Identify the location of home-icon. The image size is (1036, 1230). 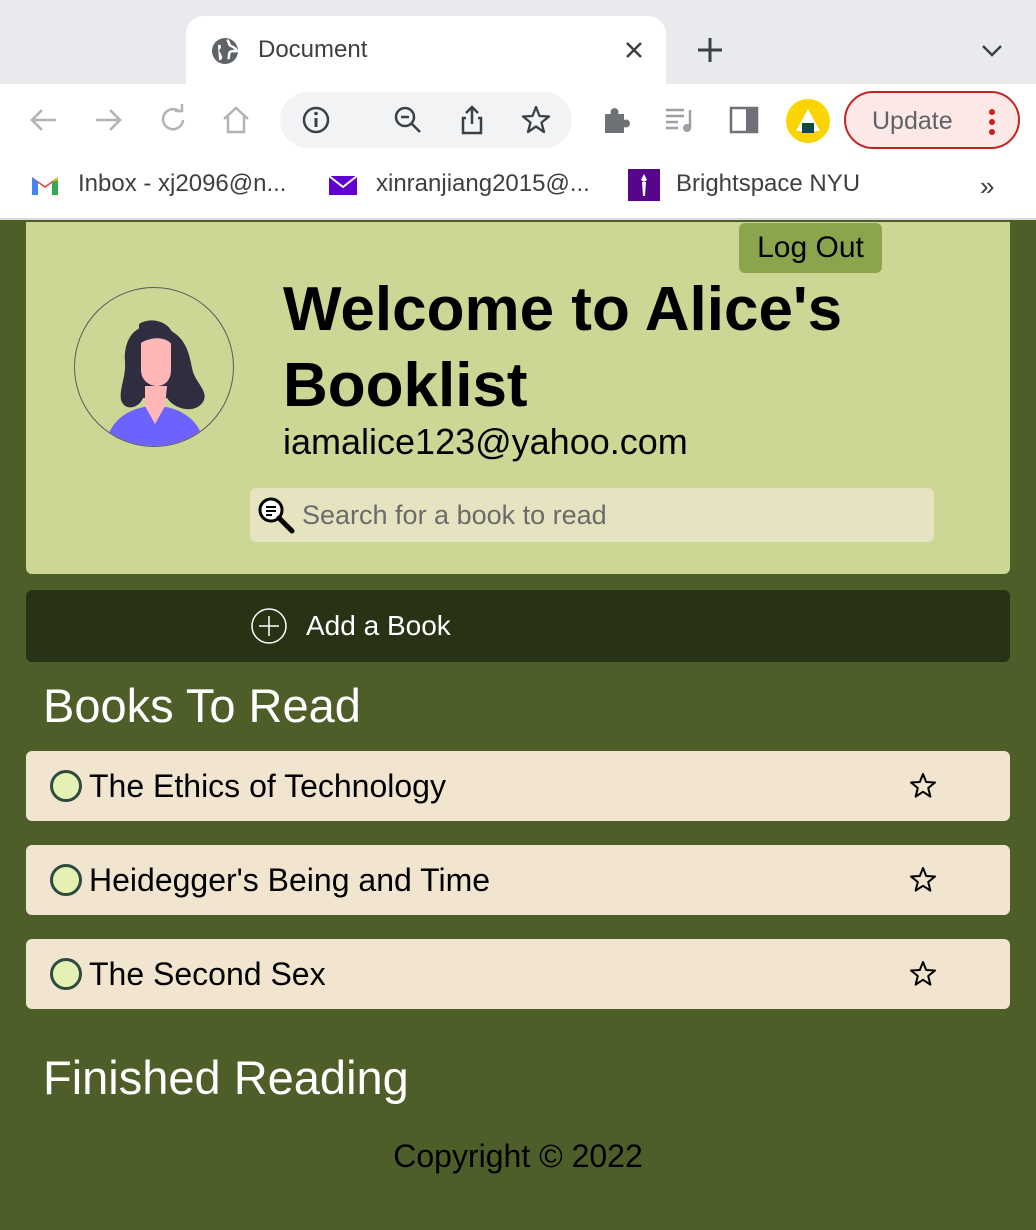
(236, 120).